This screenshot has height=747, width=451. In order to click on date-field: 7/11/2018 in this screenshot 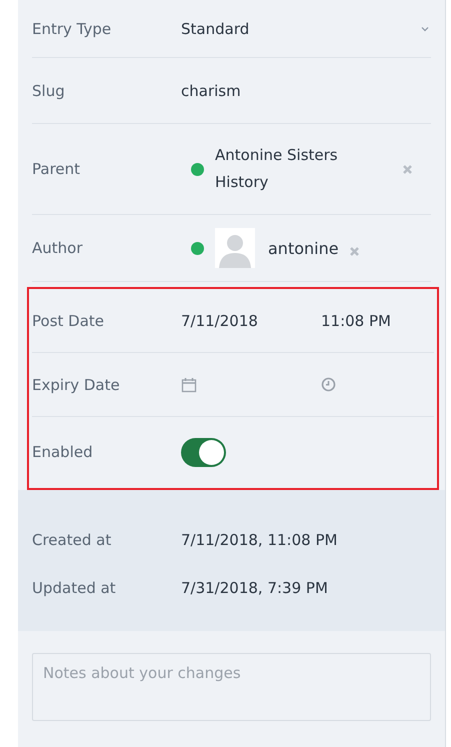, I will do `click(219, 321)`.